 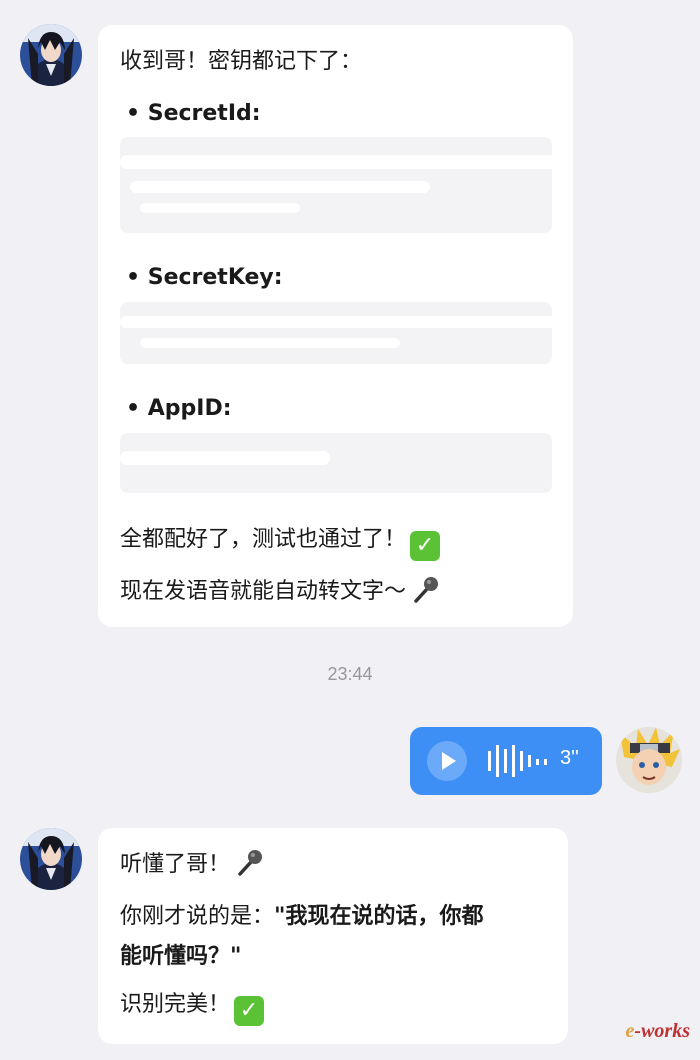 I want to click on watermark-logo: e-works, so click(x=657, y=1031).